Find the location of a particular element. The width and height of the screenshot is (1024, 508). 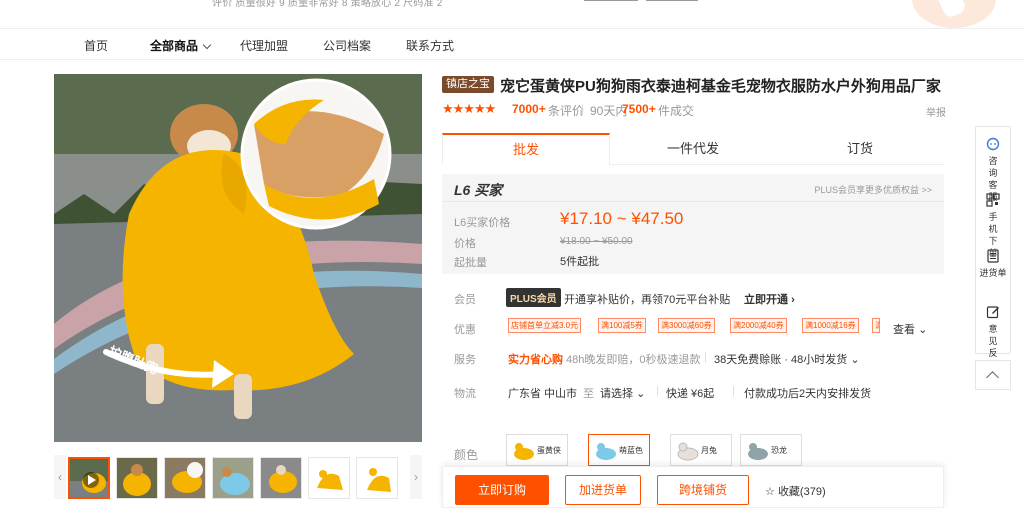

thumbnail-strip: ‹ › is located at coordinates (238, 477).